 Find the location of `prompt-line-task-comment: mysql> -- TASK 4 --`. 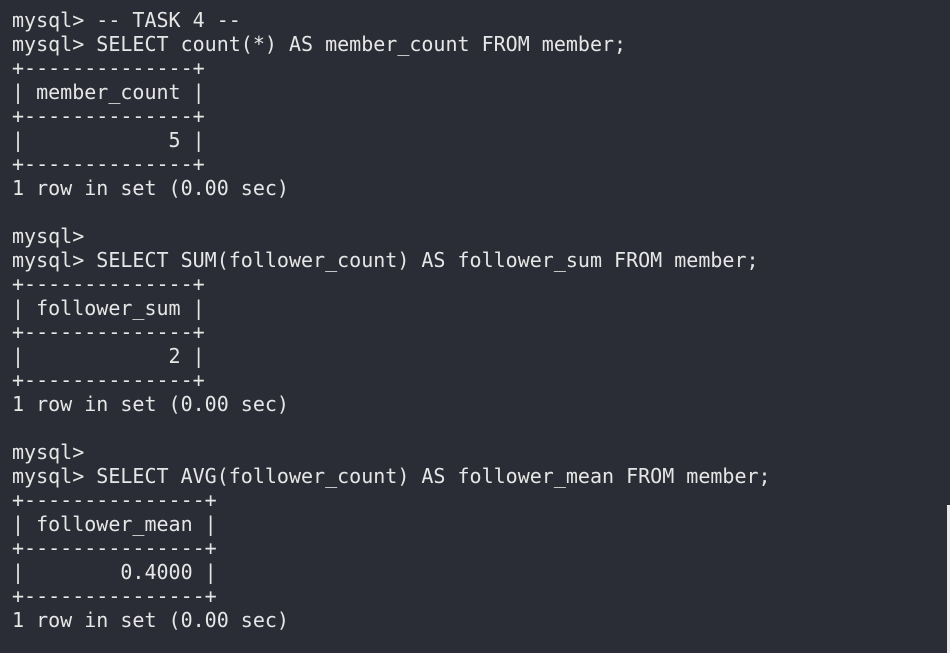

prompt-line-task-comment: mysql> -- TASK 4 -- is located at coordinates (126, 20).